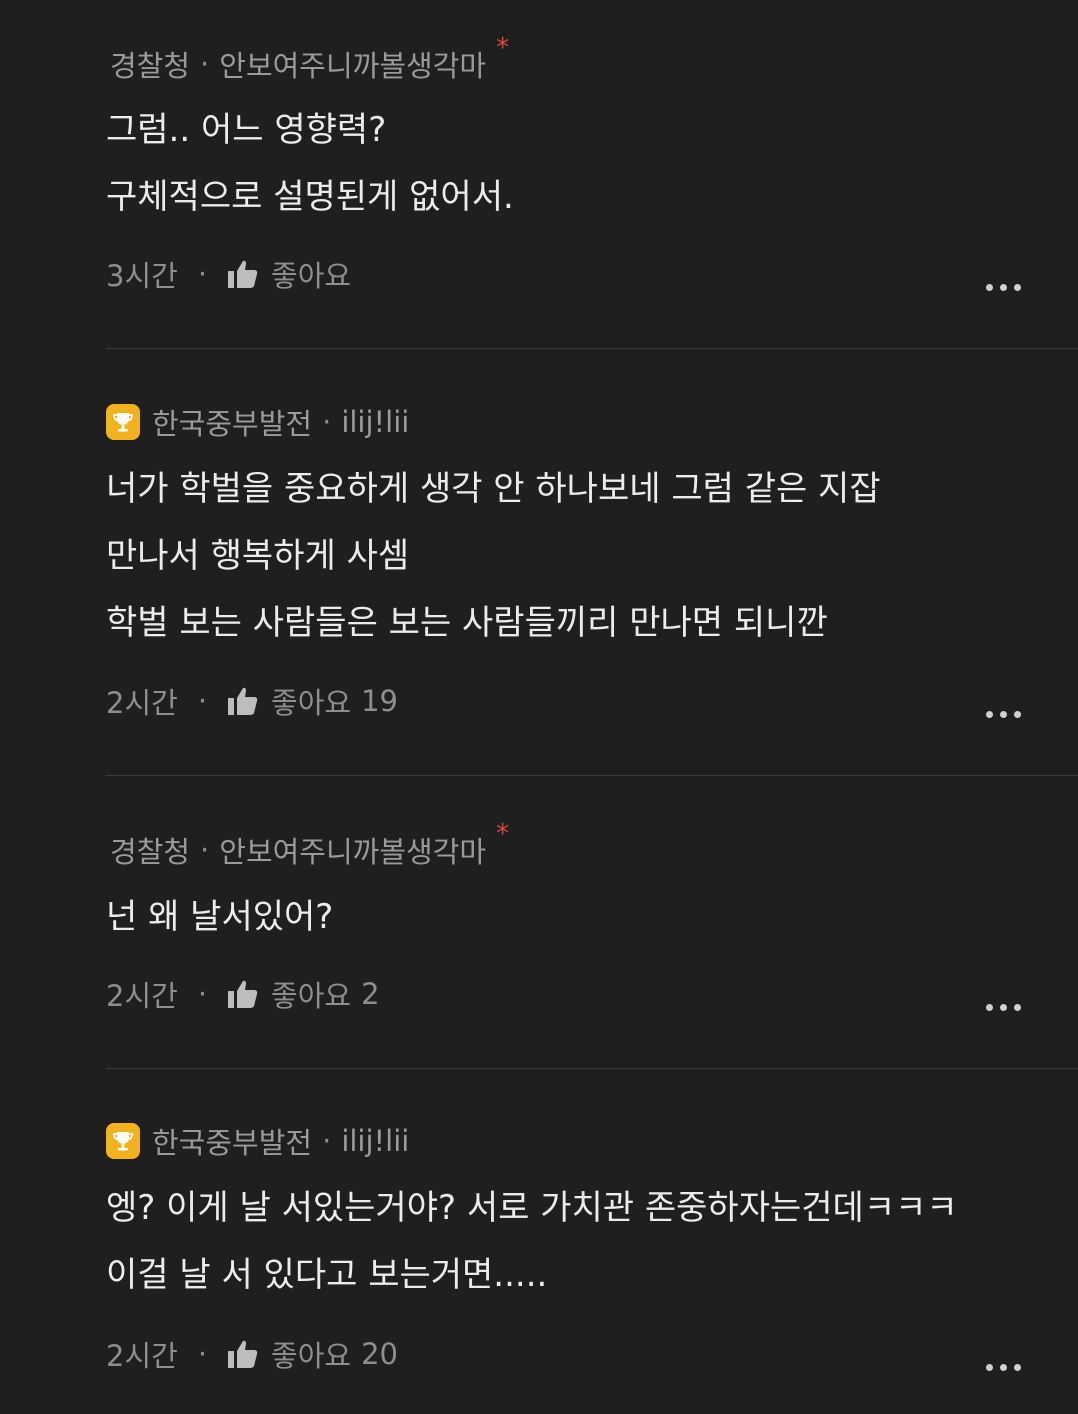 The image size is (1078, 1414). I want to click on comment-line: 넌 왜 날서있어?, so click(220, 917).